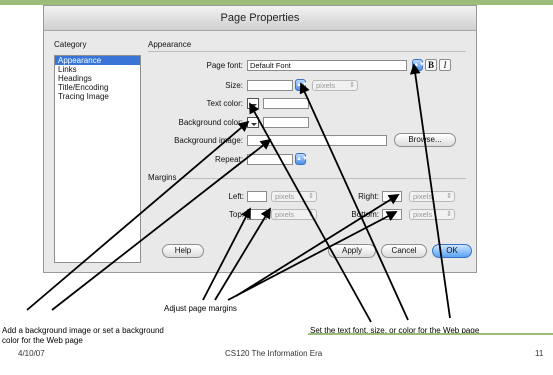  I want to click on annotation-margins: Adjust page margins, so click(200, 308).